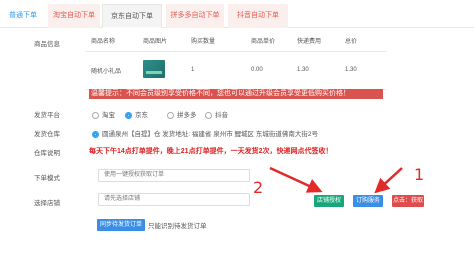 The height and width of the screenshot is (267, 474). Describe the element at coordinates (258, 187) in the screenshot. I see `annotation-number-2: 2` at that location.